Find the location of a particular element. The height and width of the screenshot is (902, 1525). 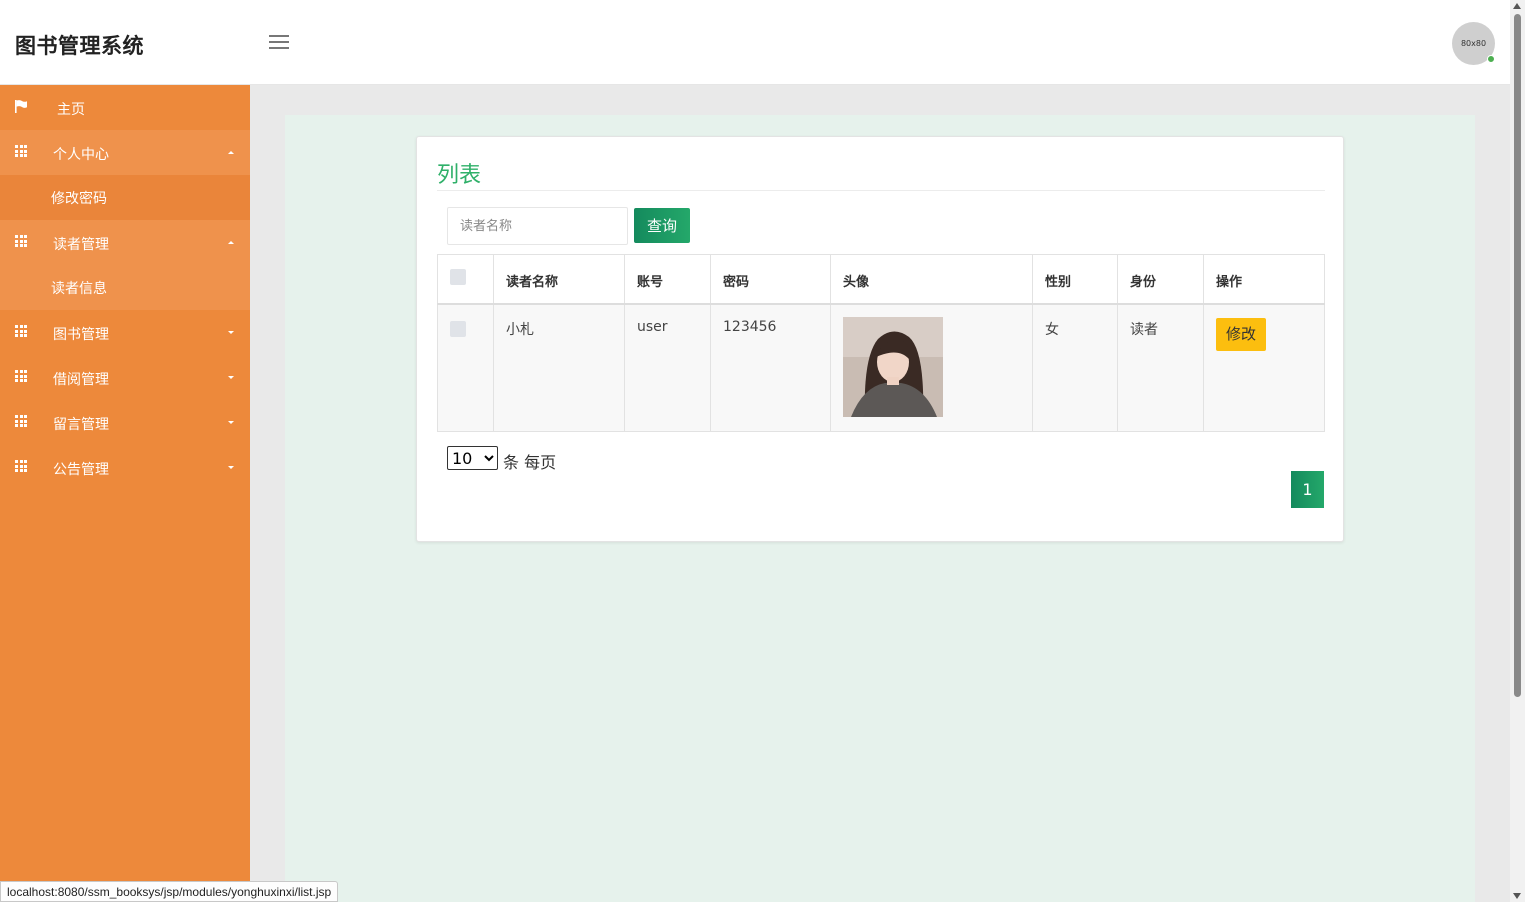

sidebar-group-books: 图书管理 is located at coordinates (125, 332).